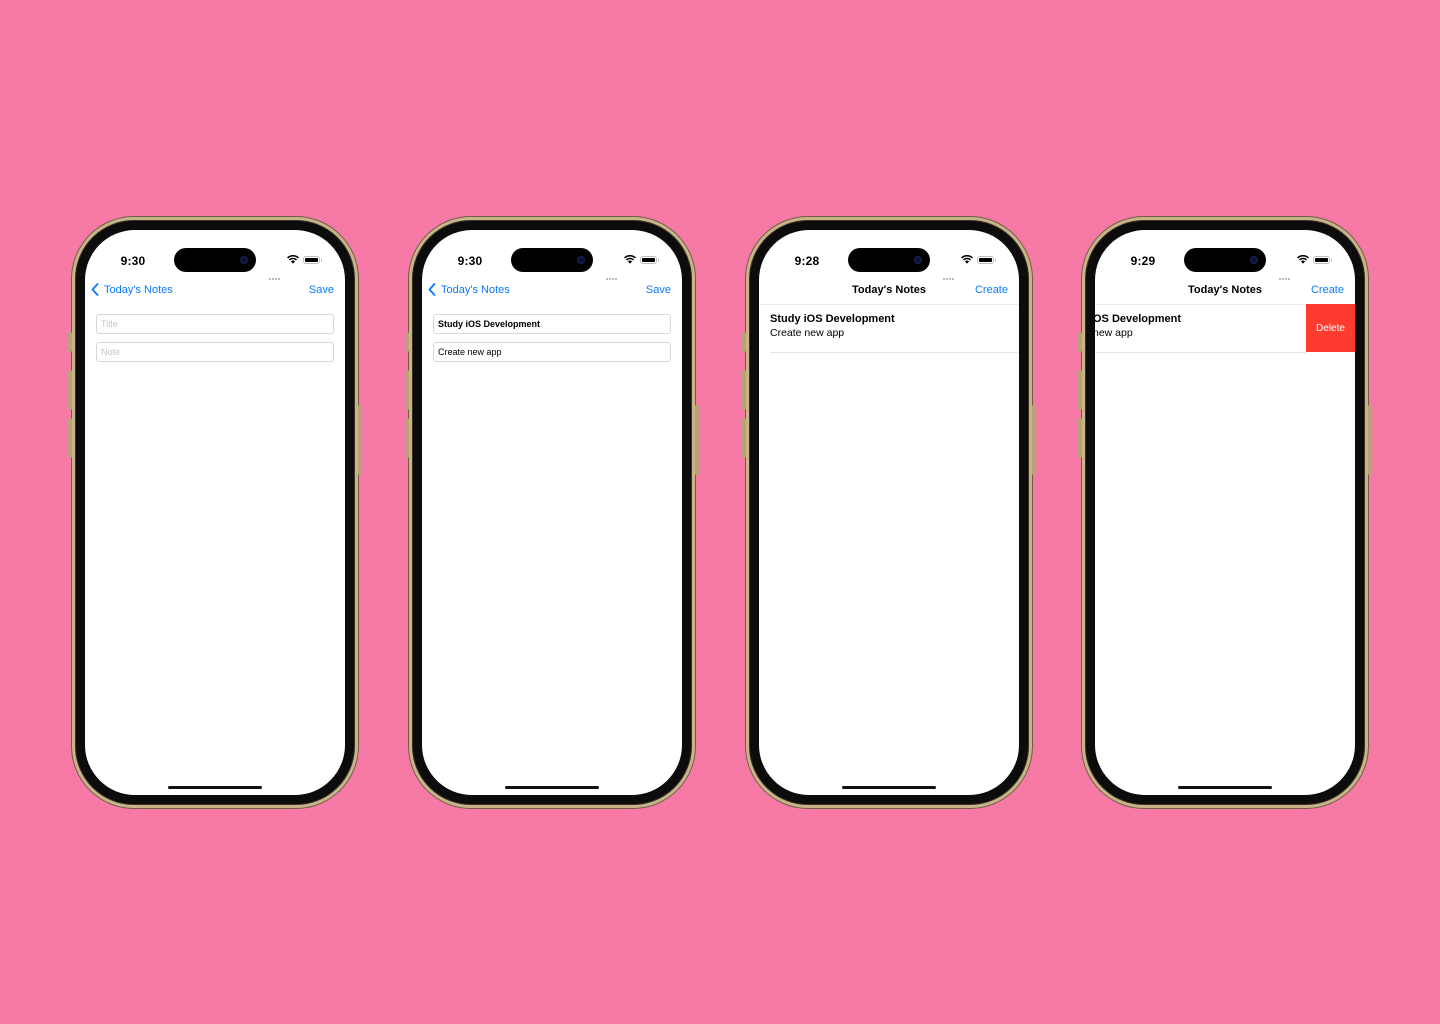 The image size is (1440, 1024). What do you see at coordinates (1330, 328) in the screenshot?
I see `delete-button: Delete` at bounding box center [1330, 328].